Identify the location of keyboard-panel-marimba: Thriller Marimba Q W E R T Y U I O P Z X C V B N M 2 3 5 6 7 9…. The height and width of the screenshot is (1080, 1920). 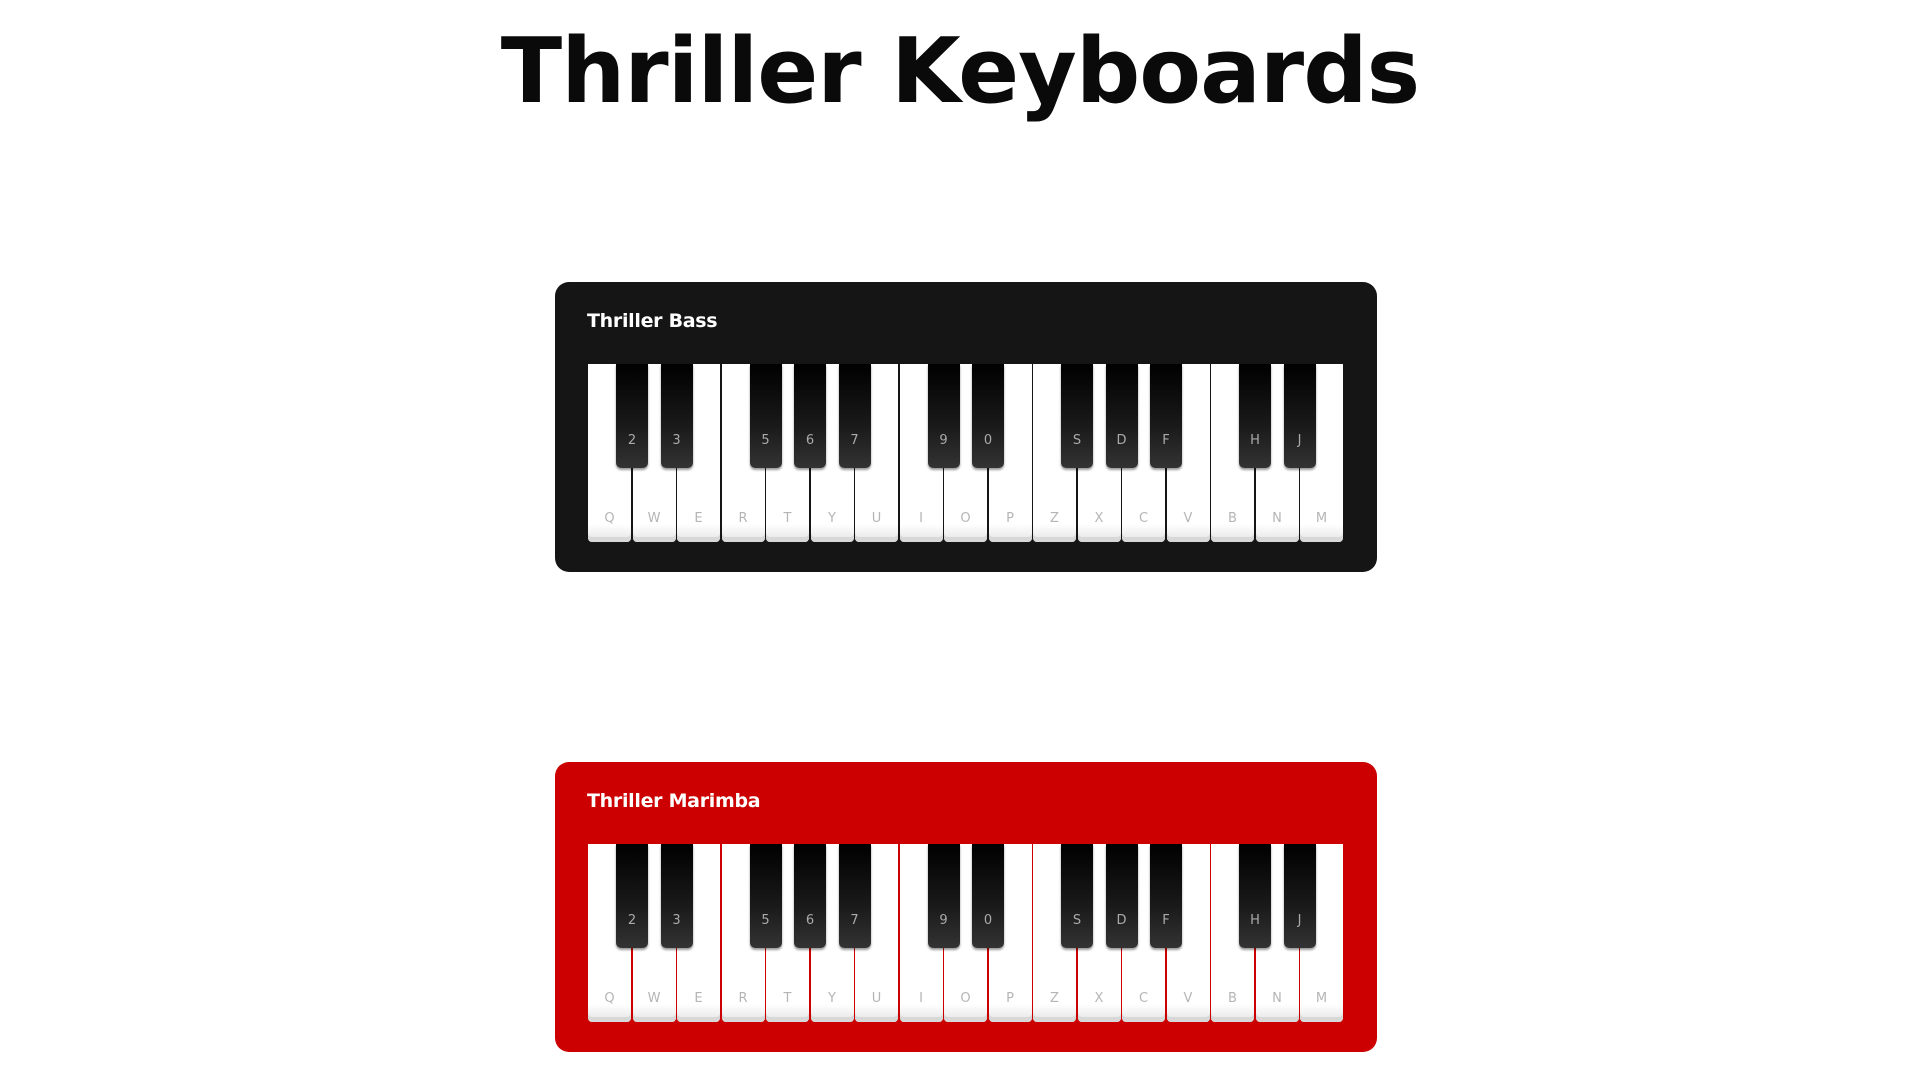
(966, 907).